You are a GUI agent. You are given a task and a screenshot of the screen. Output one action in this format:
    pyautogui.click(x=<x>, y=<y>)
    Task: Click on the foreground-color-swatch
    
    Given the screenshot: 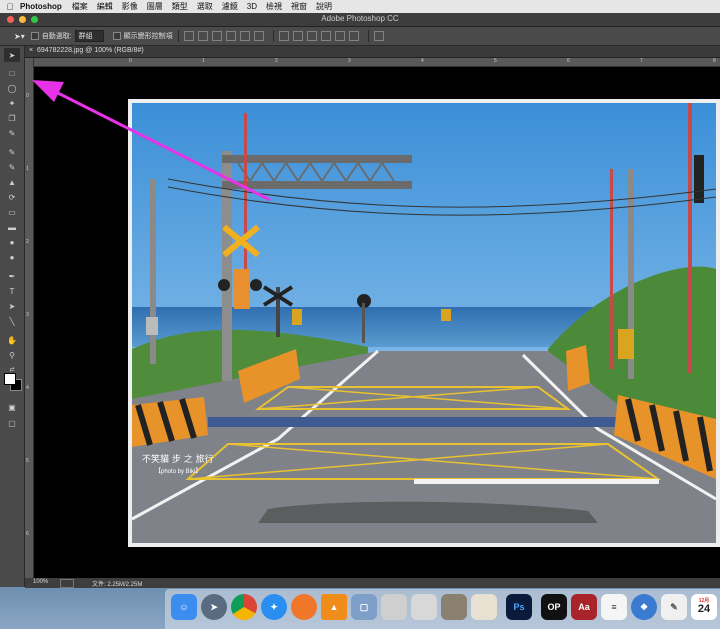 What is the action you would take?
    pyautogui.click(x=10, y=379)
    